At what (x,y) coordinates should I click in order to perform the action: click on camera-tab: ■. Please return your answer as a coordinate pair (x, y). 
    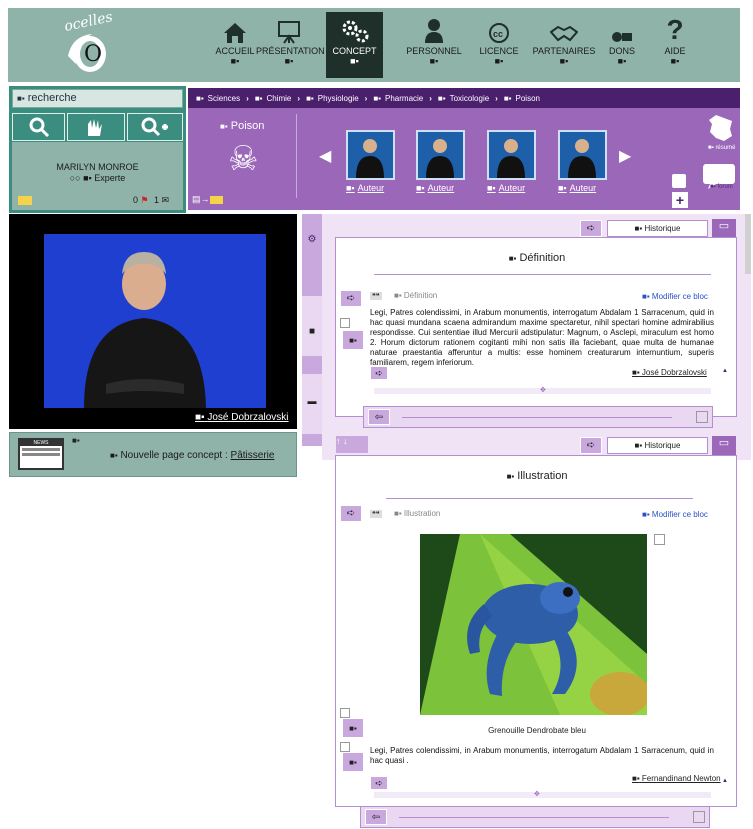
    Looking at the image, I should click on (312, 326).